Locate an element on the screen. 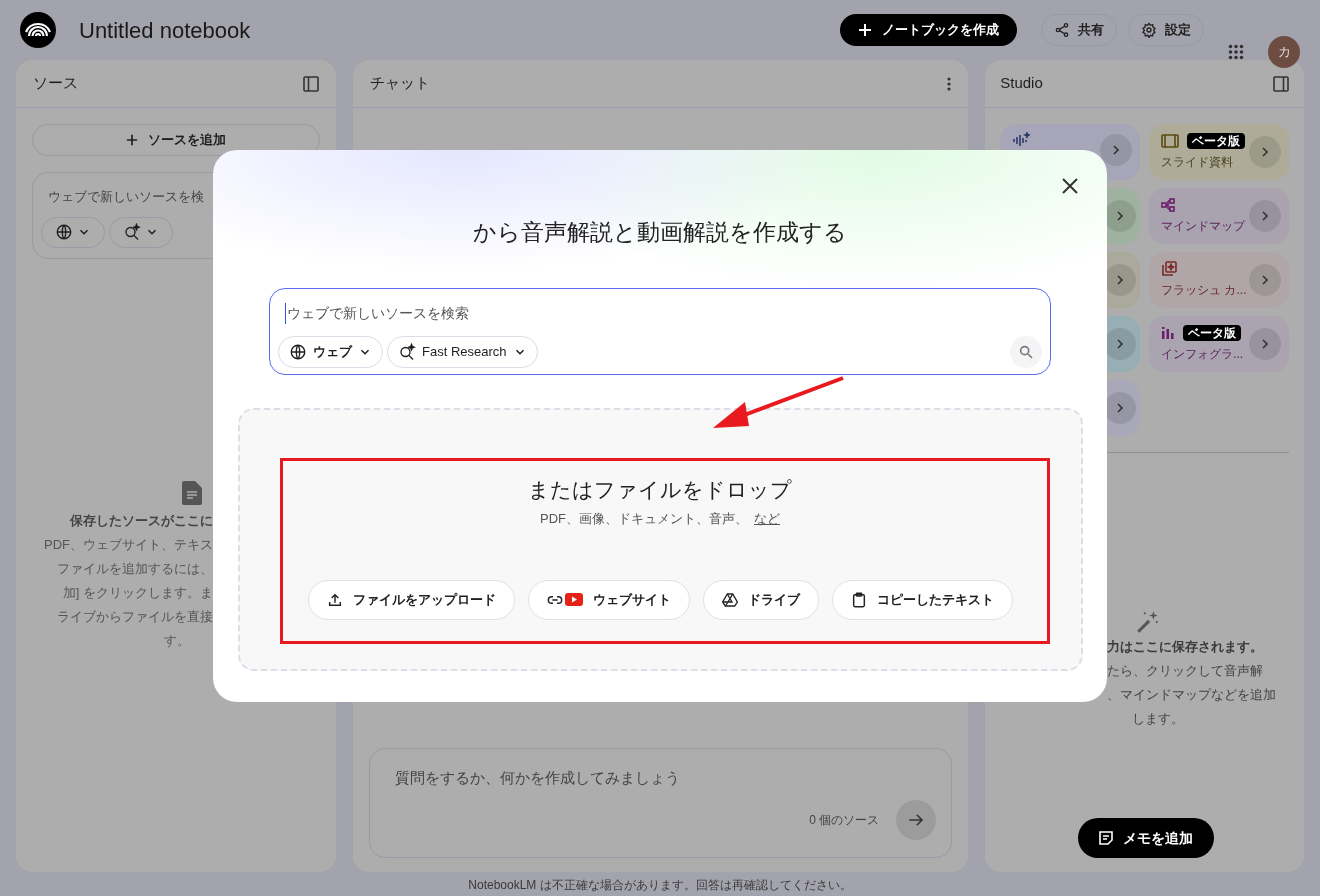 This screenshot has height=896, width=1320. search-icon is located at coordinates (1026, 351).